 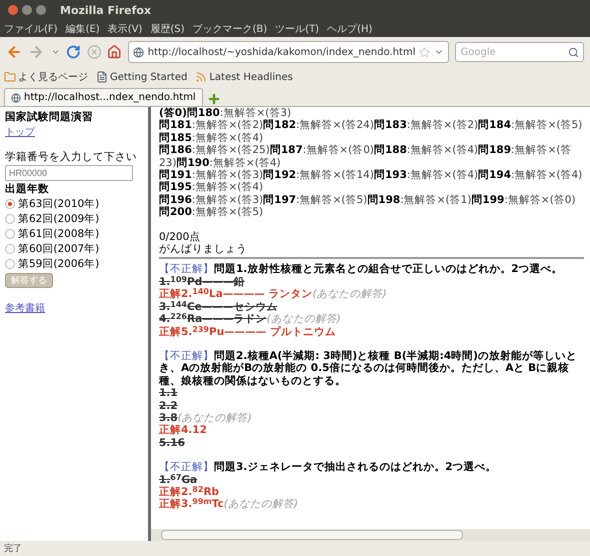 What do you see at coordinates (361, 269) in the screenshot?
I see `question-title: 【不正解】問題1.放射性核種と元素名との組合せで正しいのはどれか。2つ選べ。` at bounding box center [361, 269].